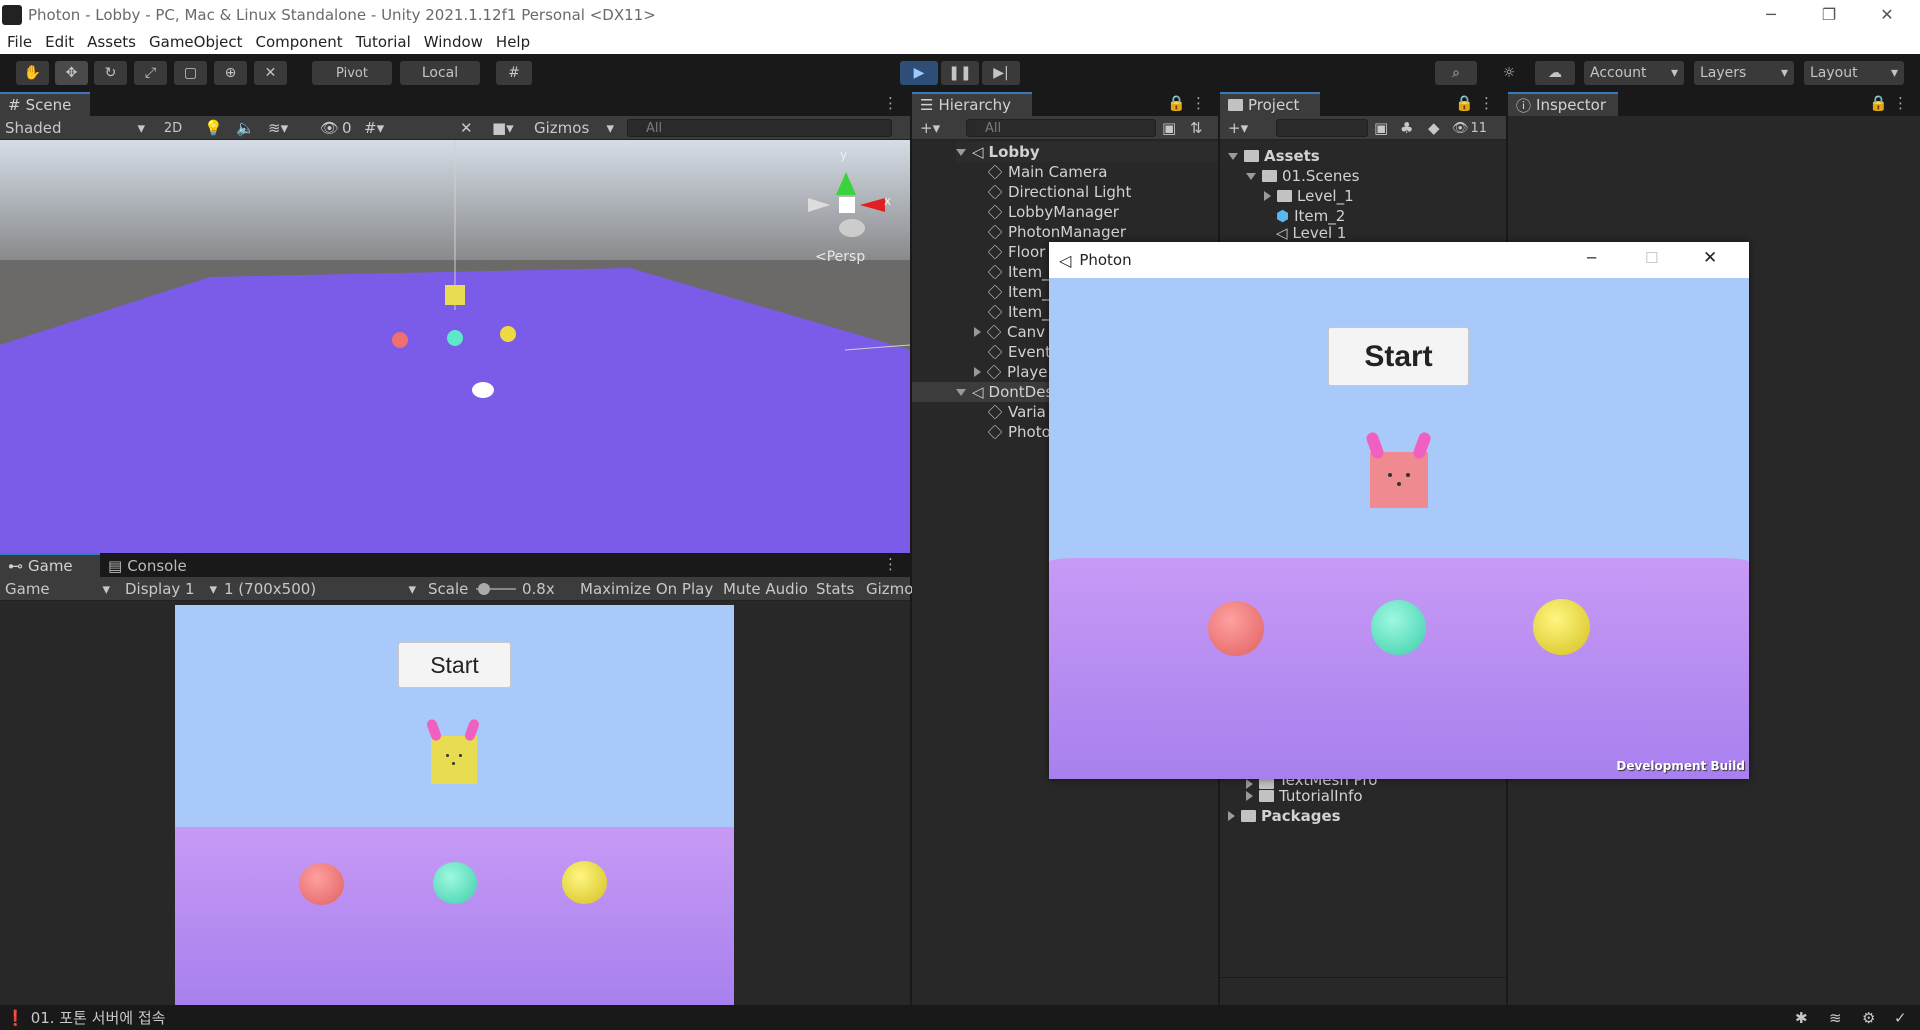  I want to click on hierarchy-item: Main Camera, so click(1047, 172).